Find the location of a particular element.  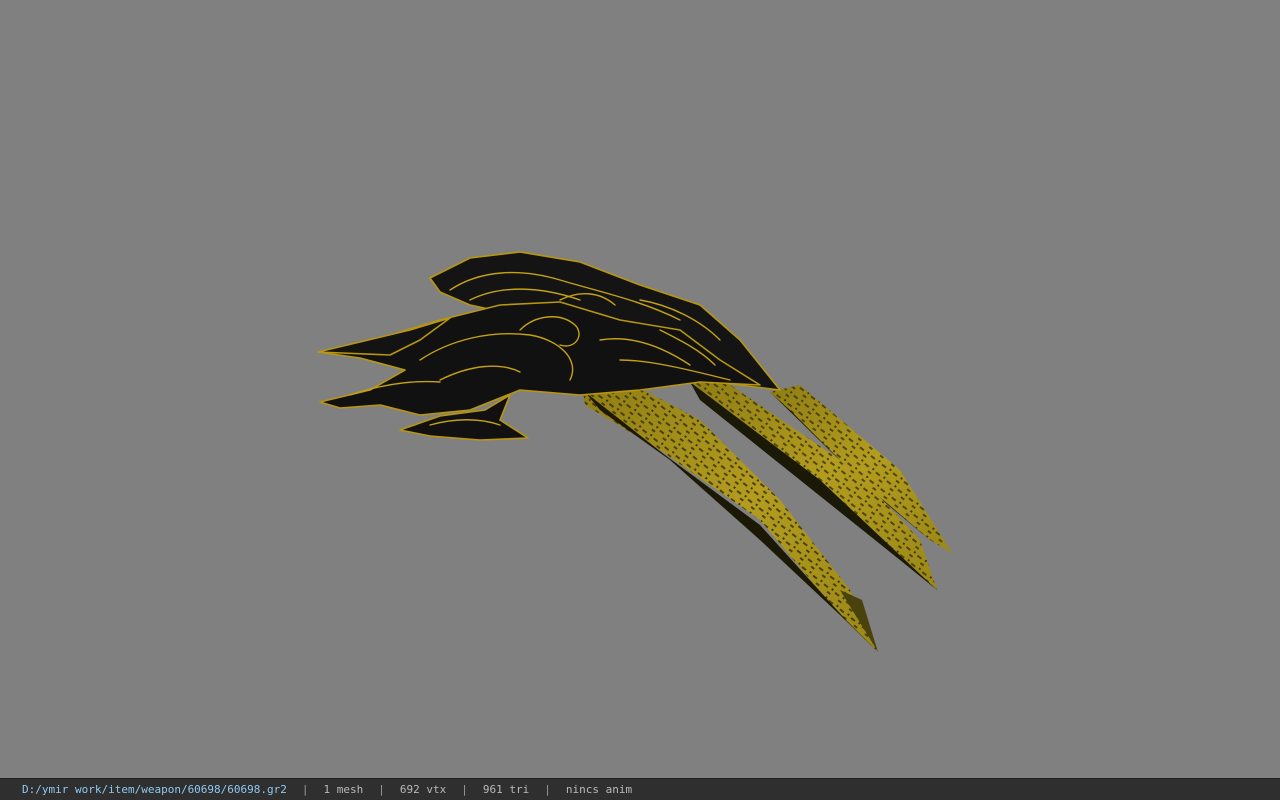

mesh-count: 1 mesh is located at coordinates (343, 789).